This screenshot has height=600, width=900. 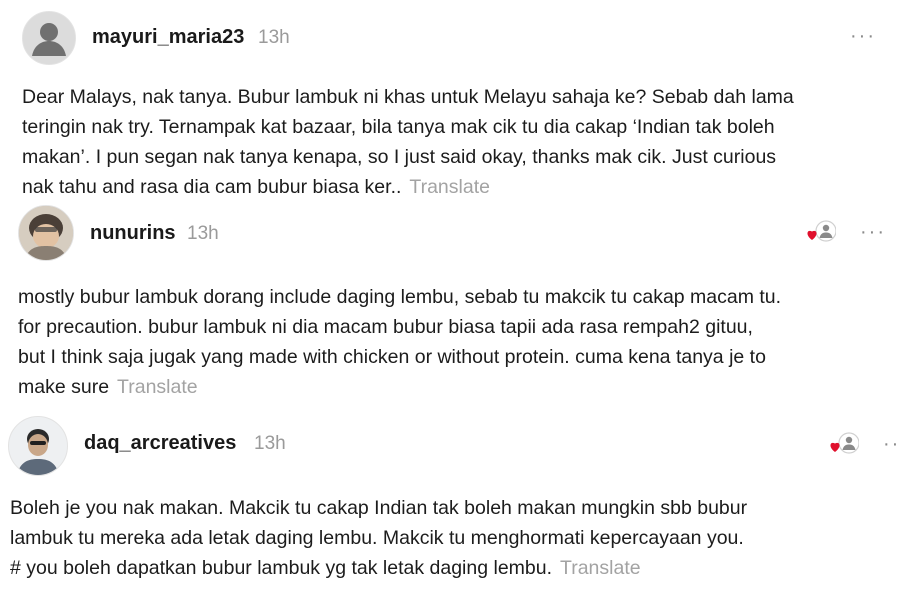 What do you see at coordinates (64, 387) in the screenshot?
I see `comment-line: make sure` at bounding box center [64, 387].